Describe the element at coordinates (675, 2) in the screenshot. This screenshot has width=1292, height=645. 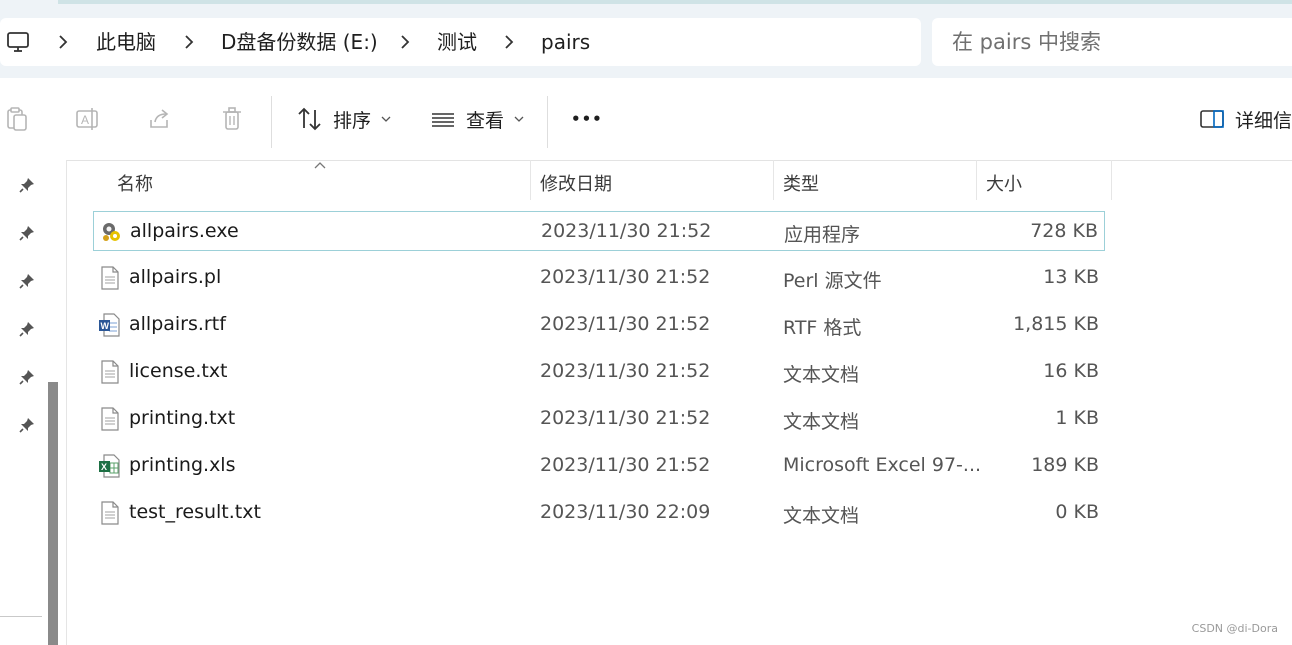
I see `window-top-accent` at that location.